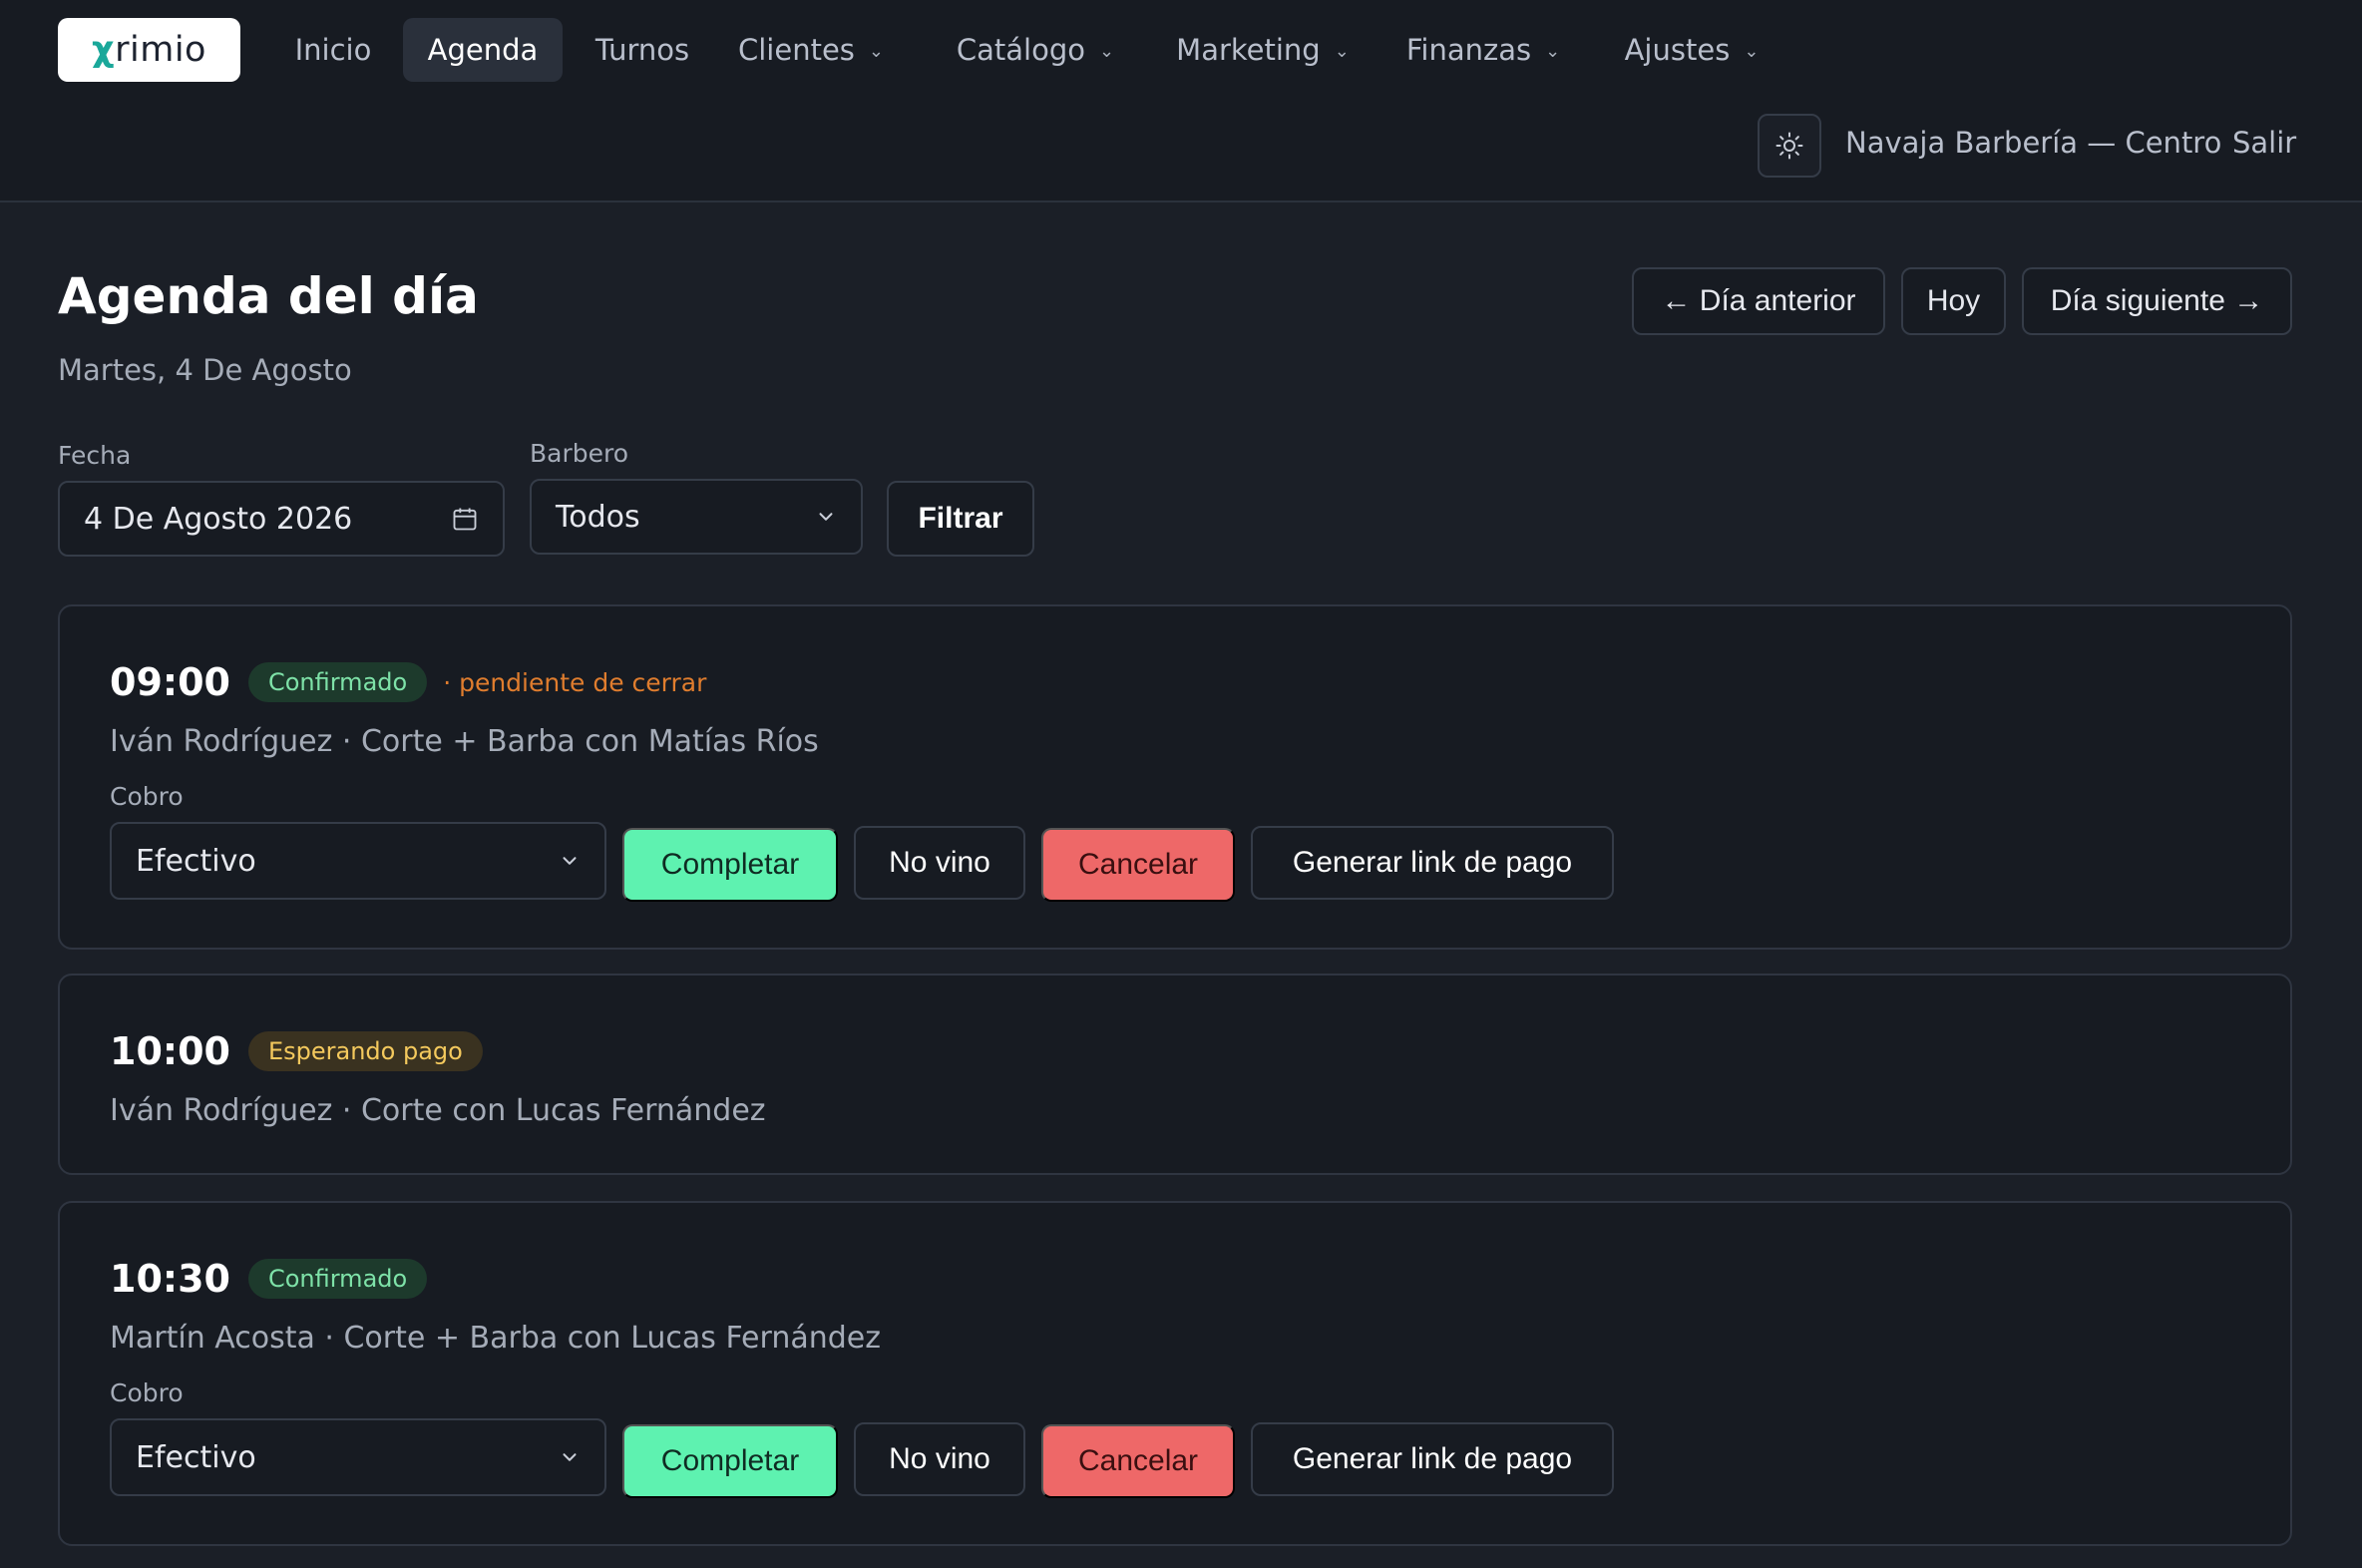  I want to click on sun-icon, so click(1789, 146).